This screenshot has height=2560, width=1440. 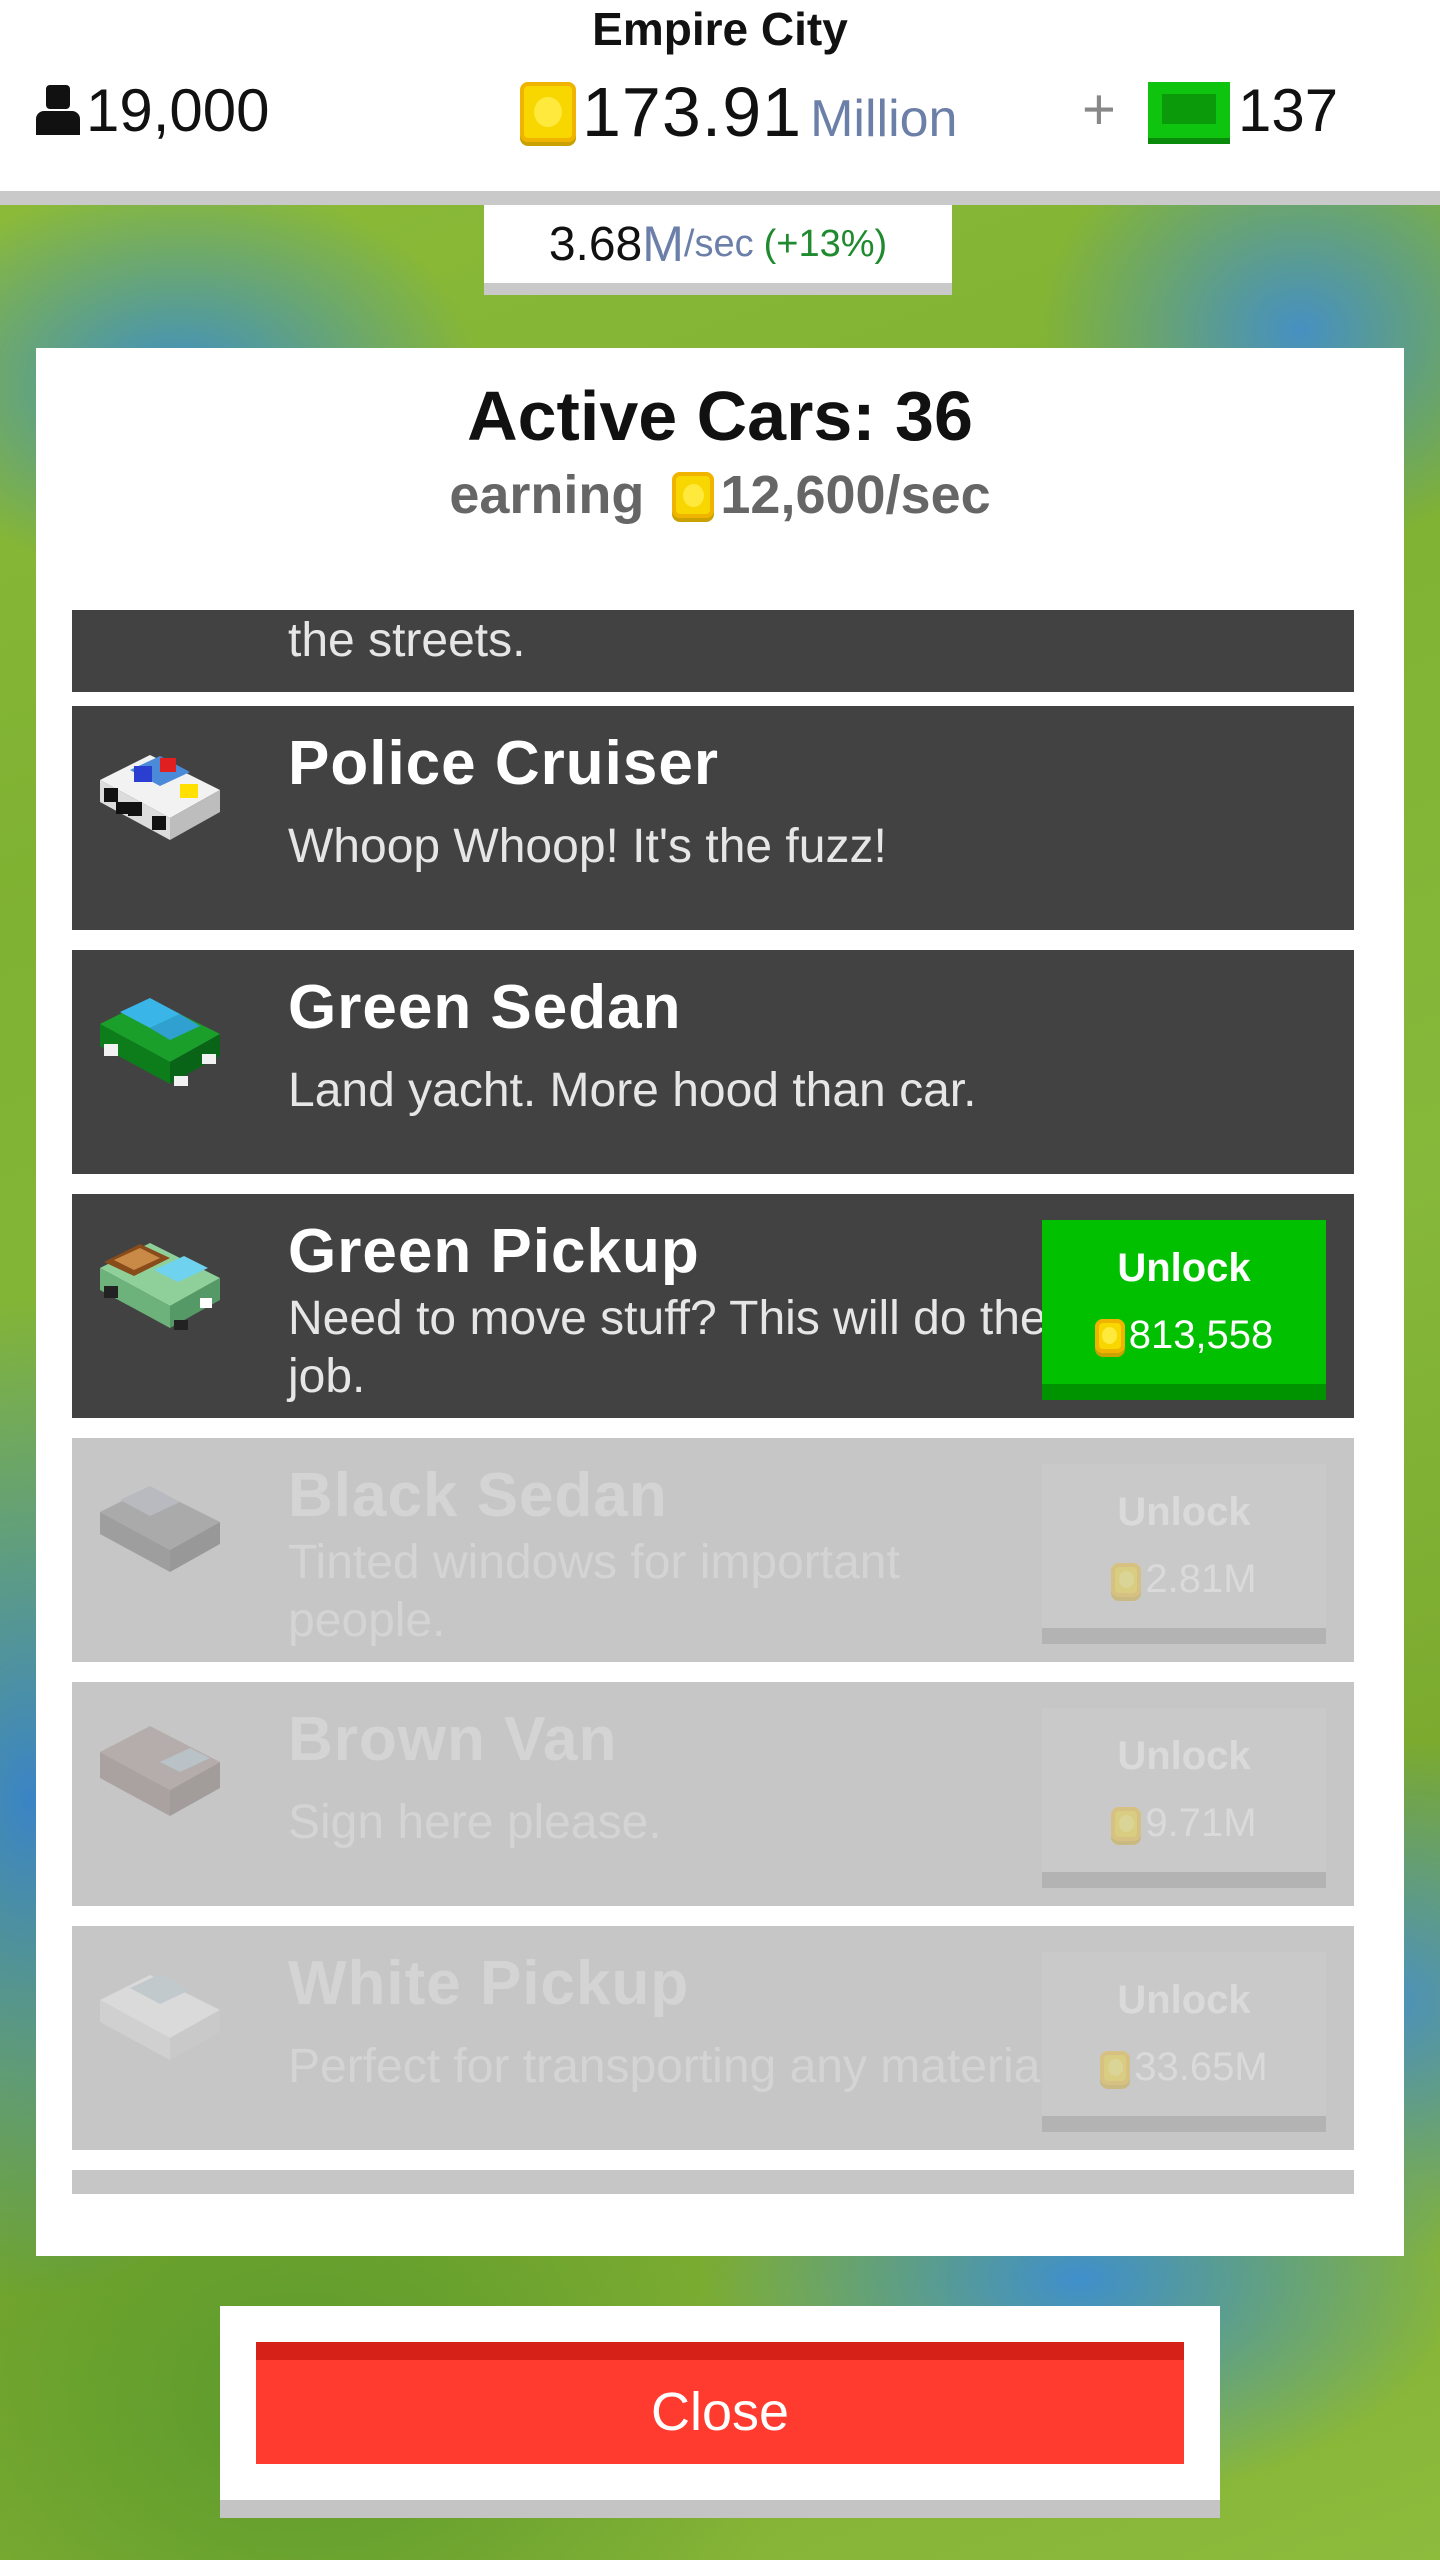 I want to click on list-item-brown-van: Brown Van Sign here please. Unlock 9.71M, so click(x=713, y=1794).